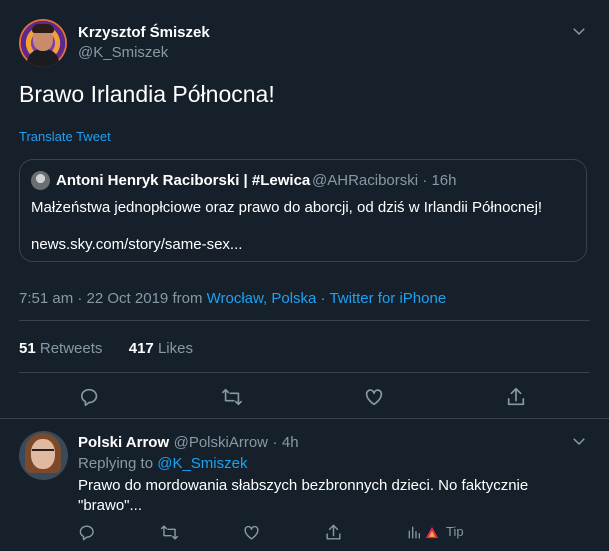  Describe the element at coordinates (144, 32) in the screenshot. I see `author-name: Krzysztof Śmiszek` at that location.